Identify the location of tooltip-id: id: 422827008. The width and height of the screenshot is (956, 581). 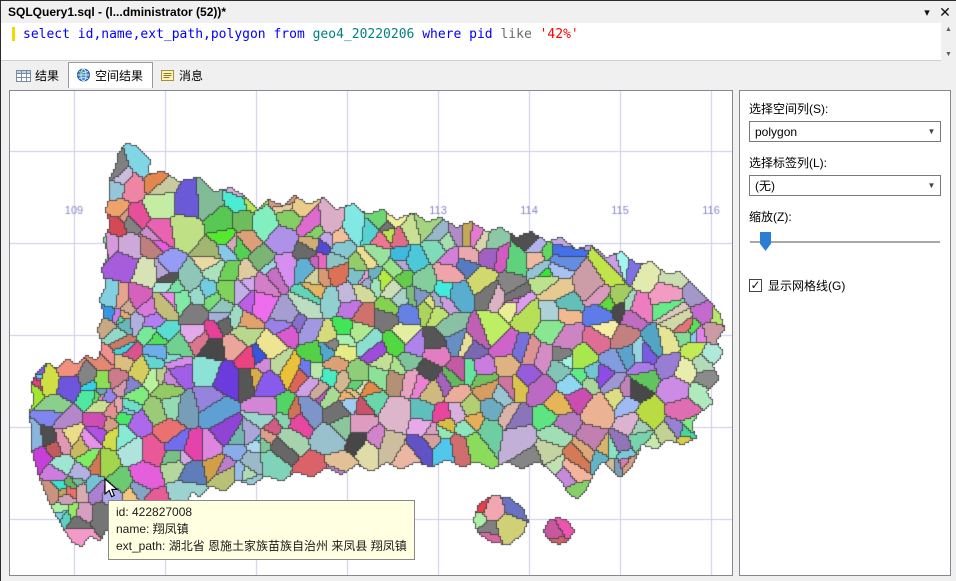
(154, 512).